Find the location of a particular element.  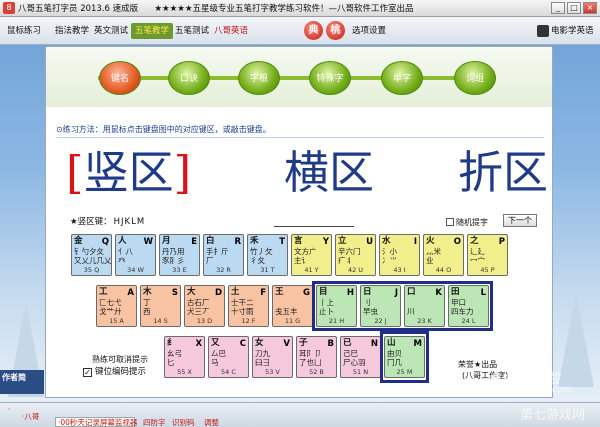

key-num: 41 Y is located at coordinates (311, 270).